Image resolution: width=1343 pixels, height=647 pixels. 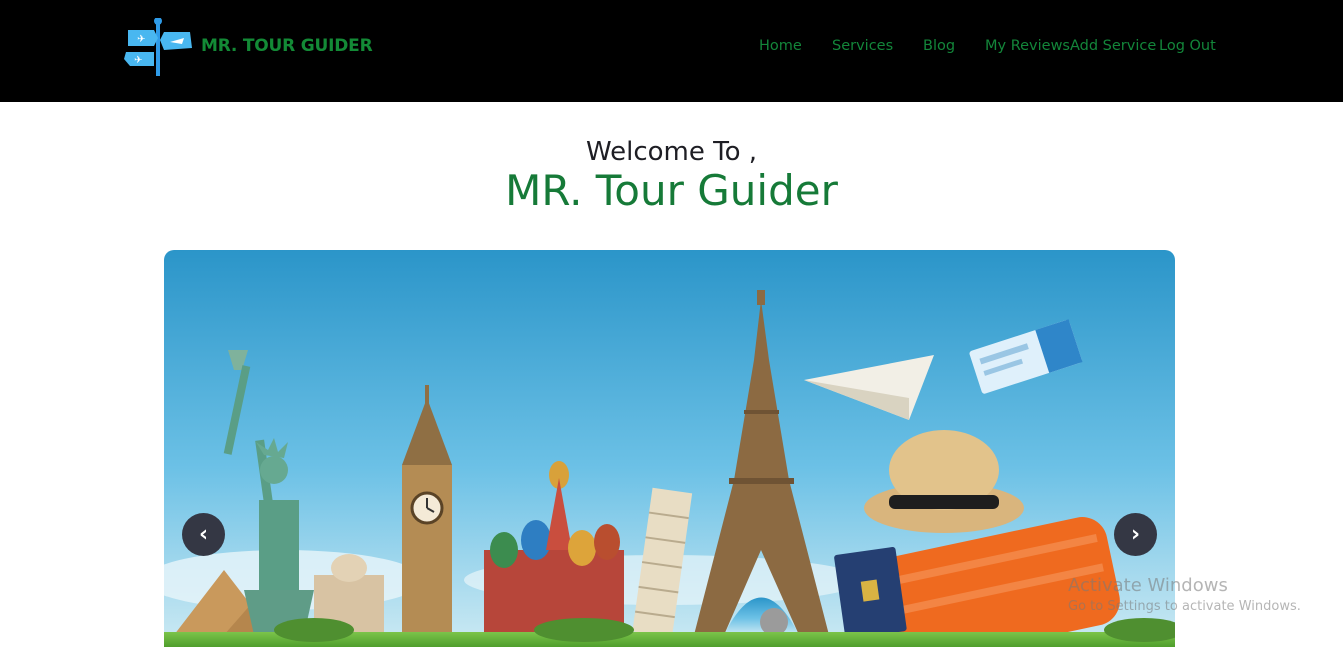 What do you see at coordinates (1148, 585) in the screenshot?
I see `watermark-title: Activate Windows` at bounding box center [1148, 585].